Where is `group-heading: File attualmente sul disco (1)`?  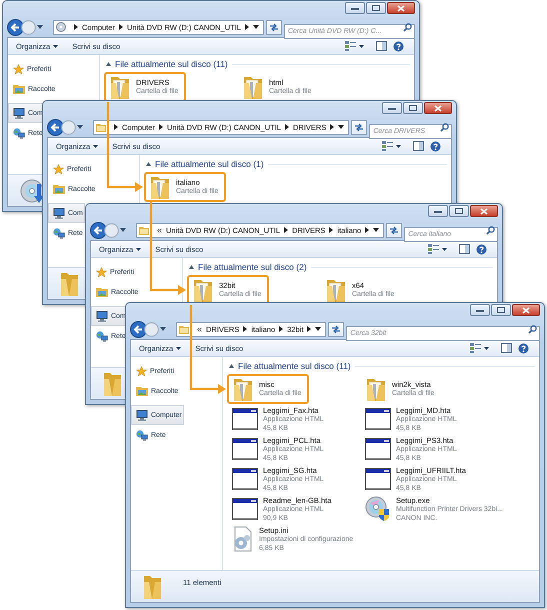
group-heading: File attualmente sul disco (1) is located at coordinates (209, 164).